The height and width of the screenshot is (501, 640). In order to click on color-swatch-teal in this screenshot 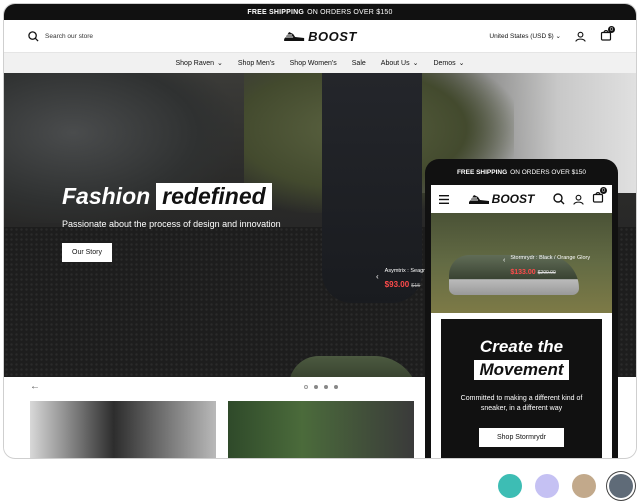, I will do `click(510, 486)`.